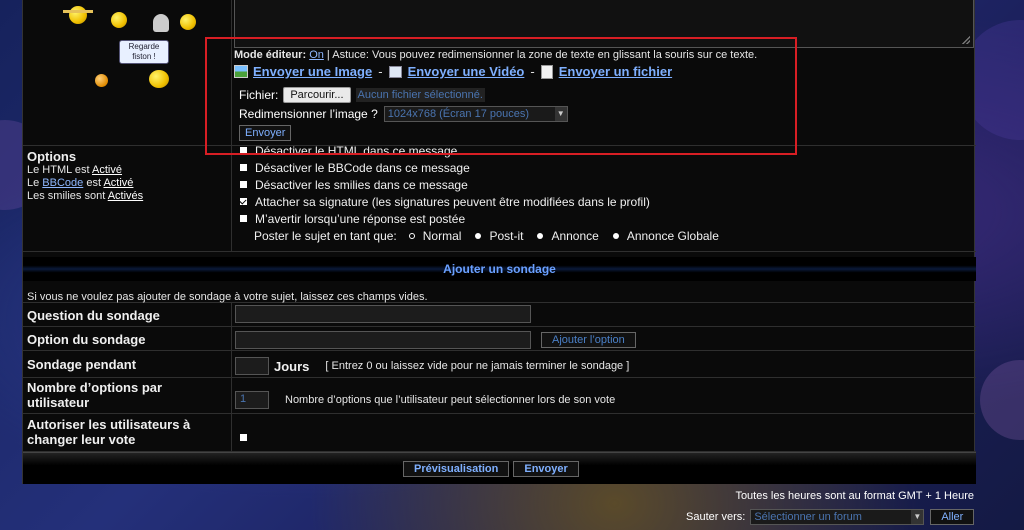  Describe the element at coordinates (52, 156) in the screenshot. I see `options-title: Options` at that location.